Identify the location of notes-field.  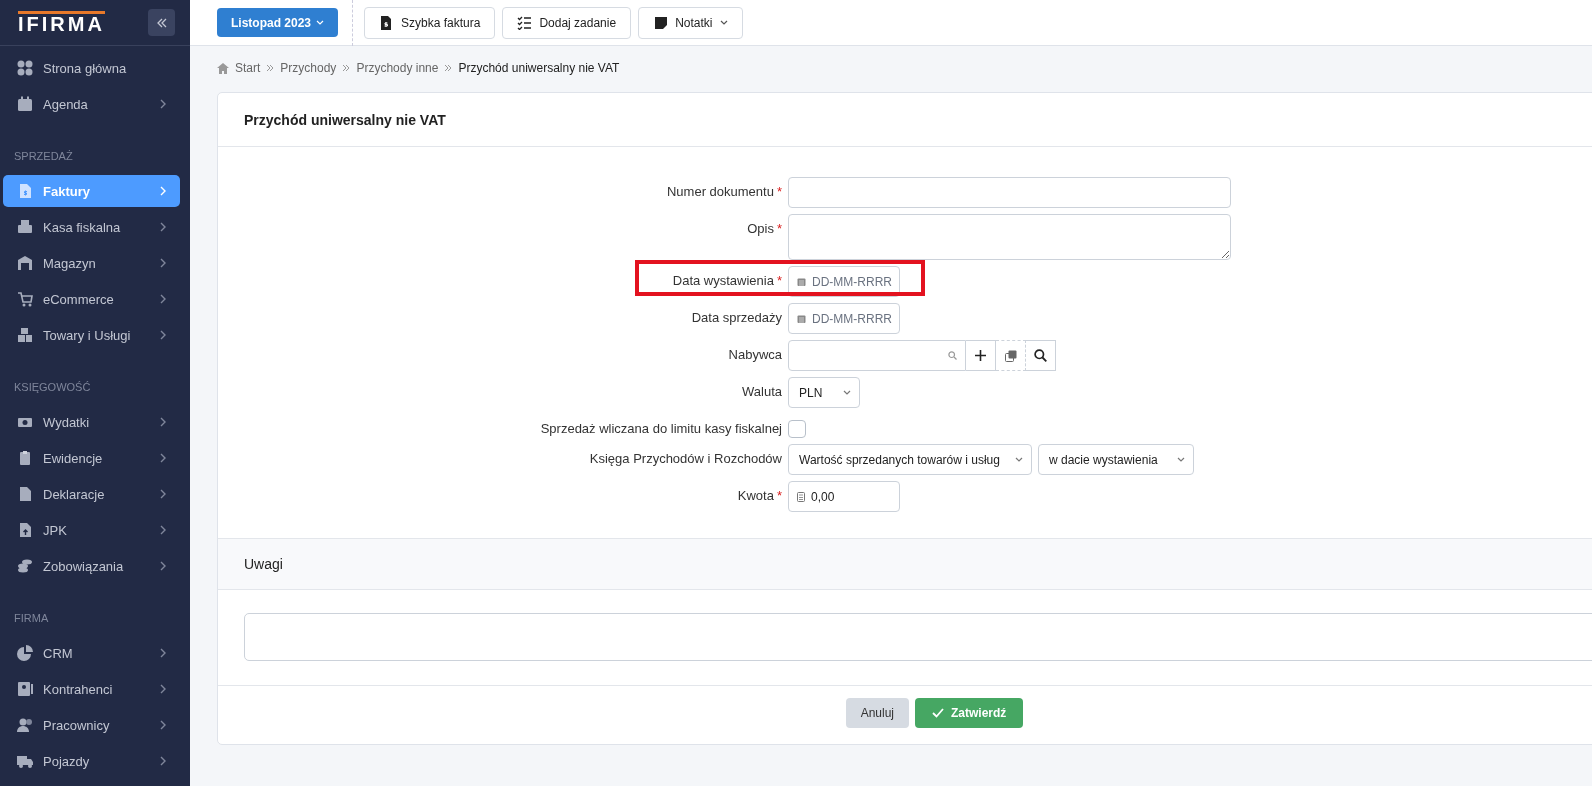
(918, 637).